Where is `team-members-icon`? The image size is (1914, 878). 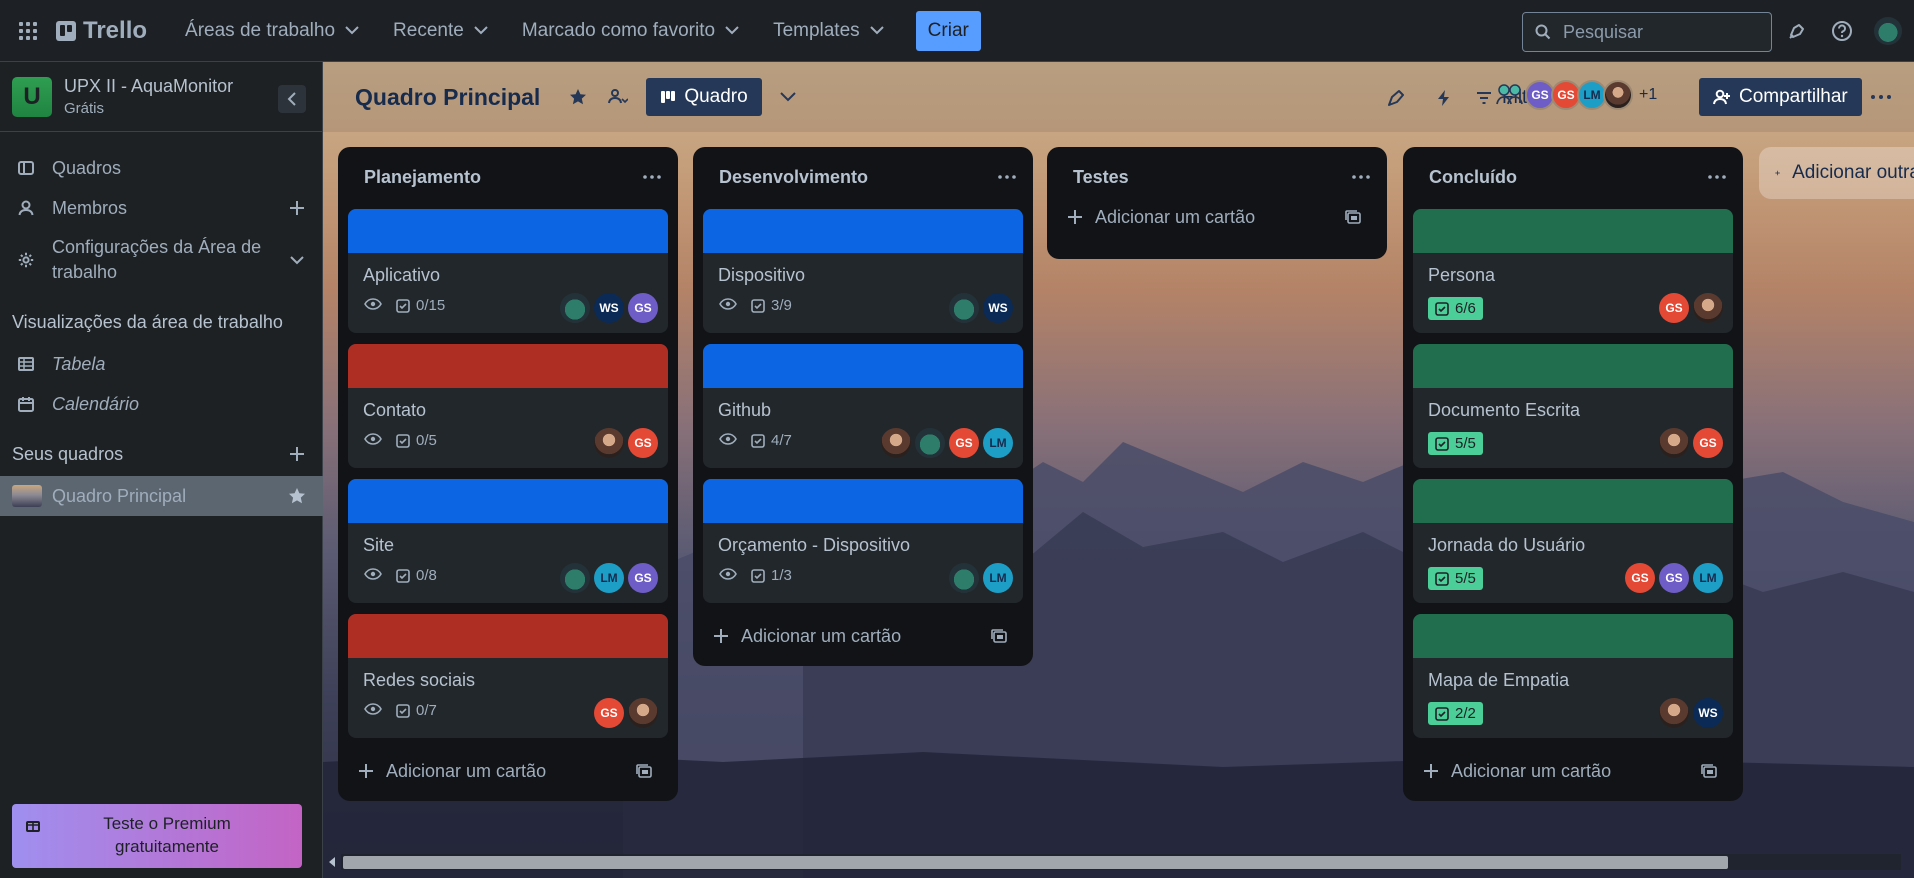 team-members-icon is located at coordinates (1510, 95).